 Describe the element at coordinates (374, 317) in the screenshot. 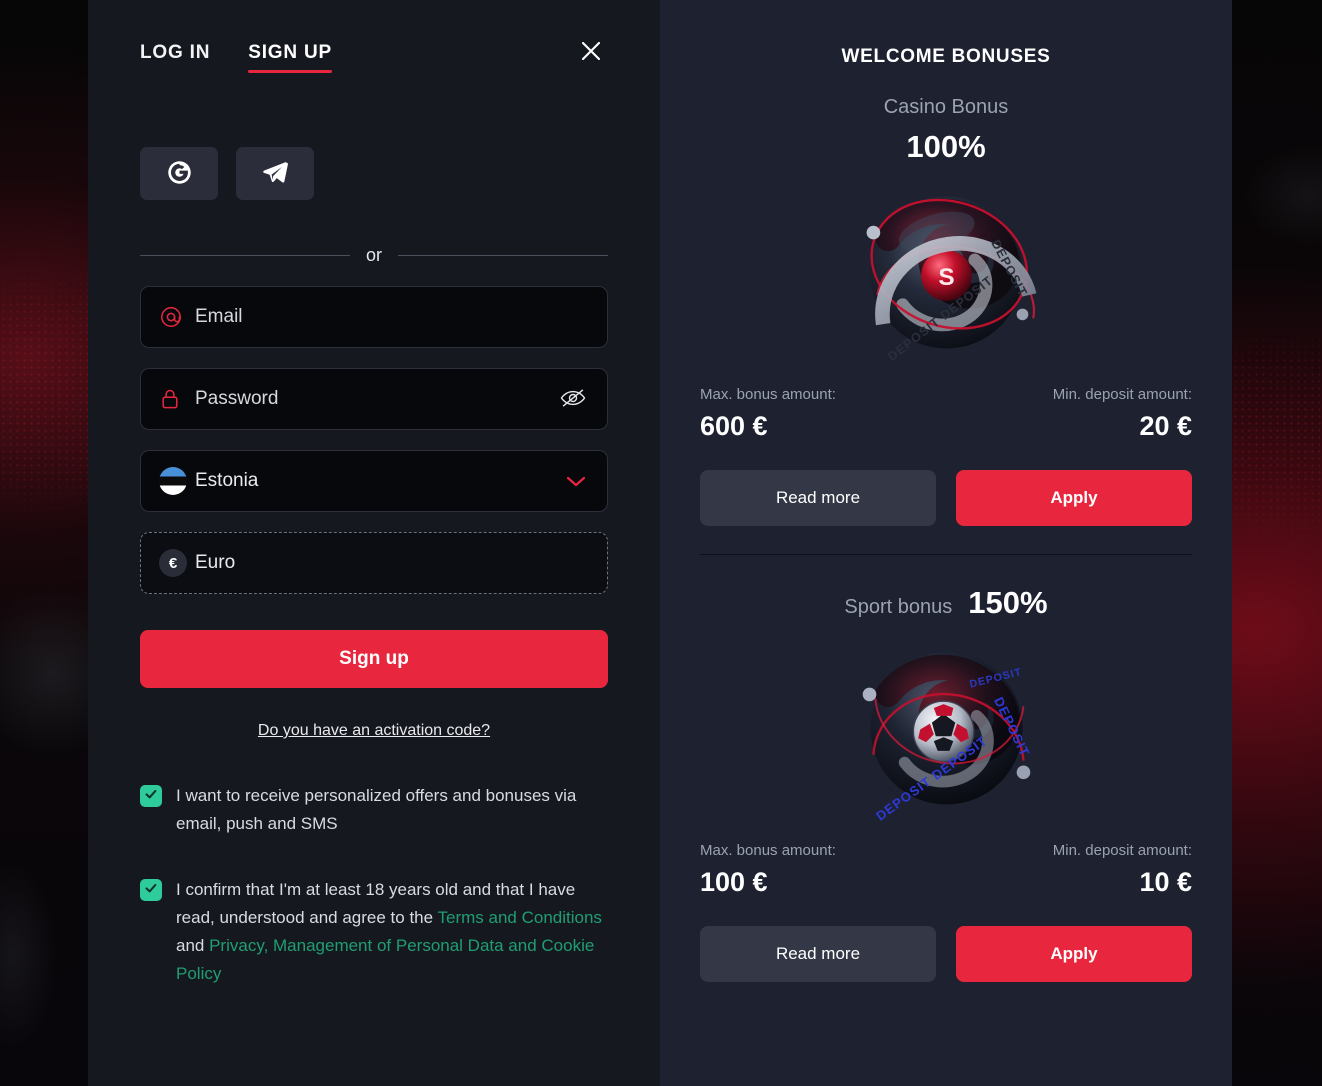

I see `email-field: Email` at that location.